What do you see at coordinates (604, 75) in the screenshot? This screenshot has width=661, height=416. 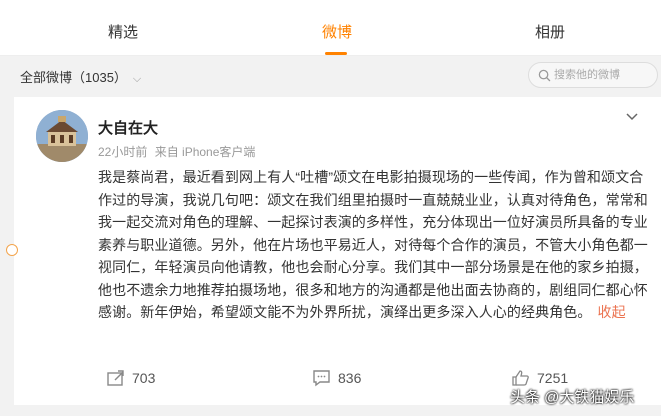 I see `search-input` at bounding box center [604, 75].